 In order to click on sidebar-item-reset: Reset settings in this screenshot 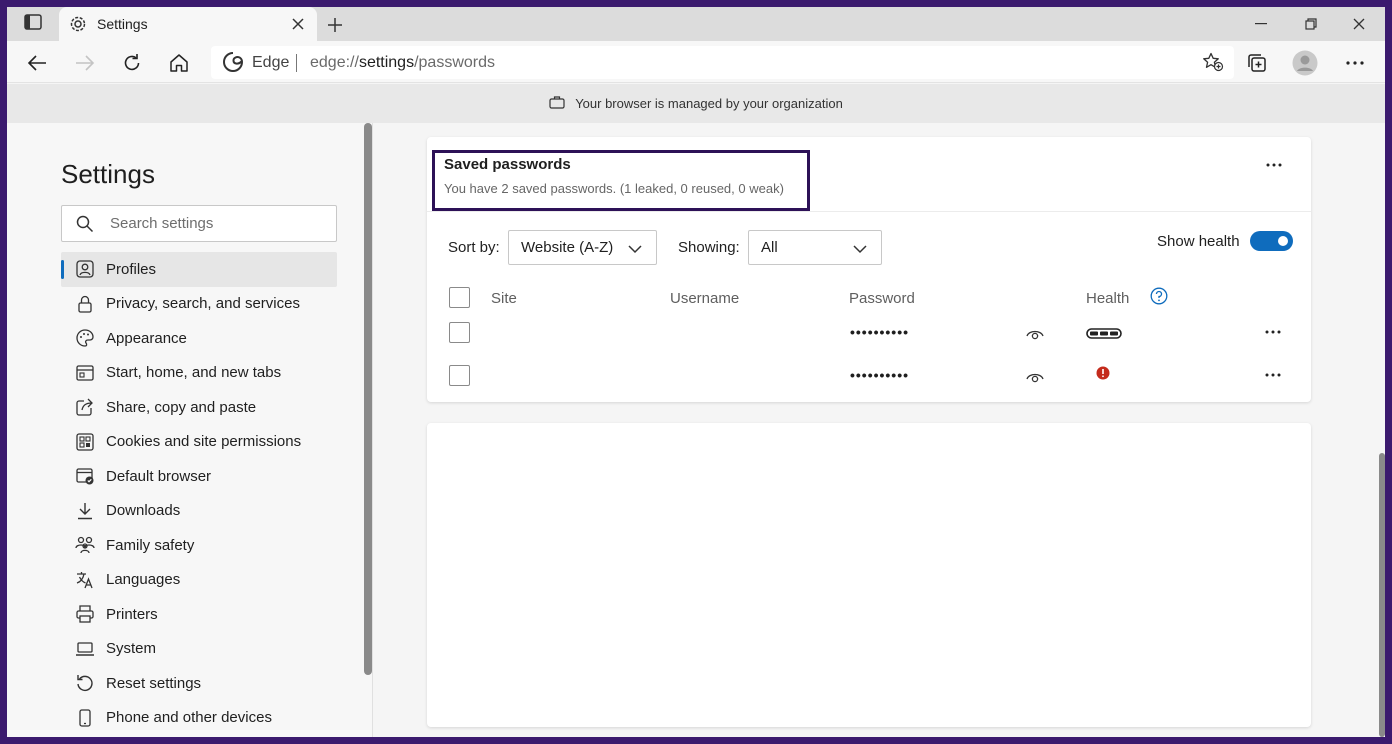, I will do `click(199, 683)`.